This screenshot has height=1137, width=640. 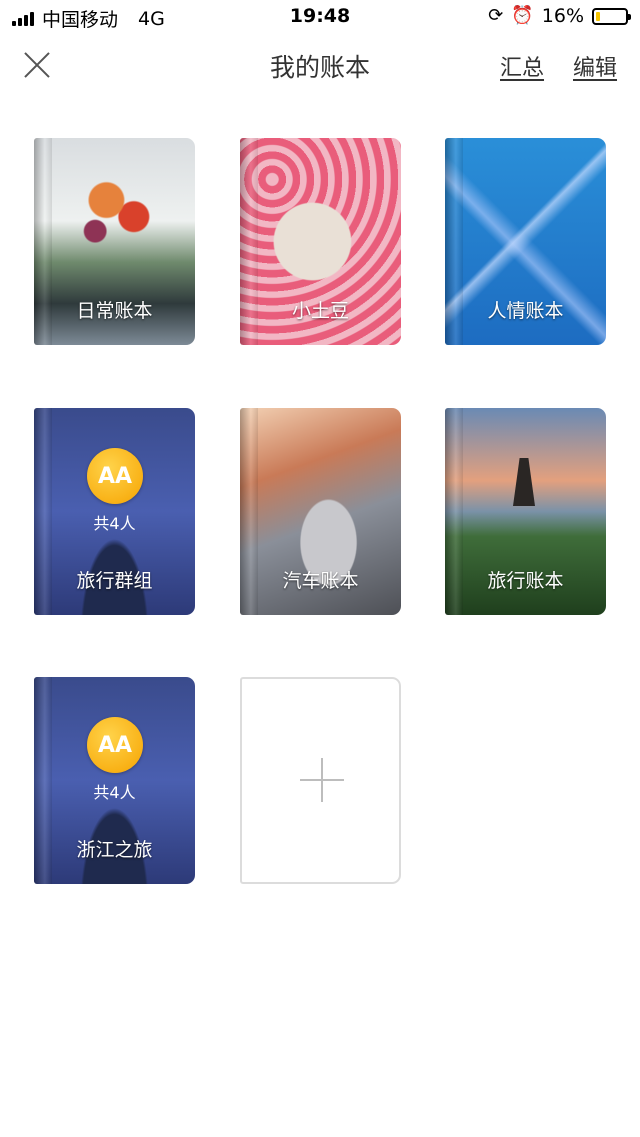 I want to click on add-book-button, so click(x=320, y=780).